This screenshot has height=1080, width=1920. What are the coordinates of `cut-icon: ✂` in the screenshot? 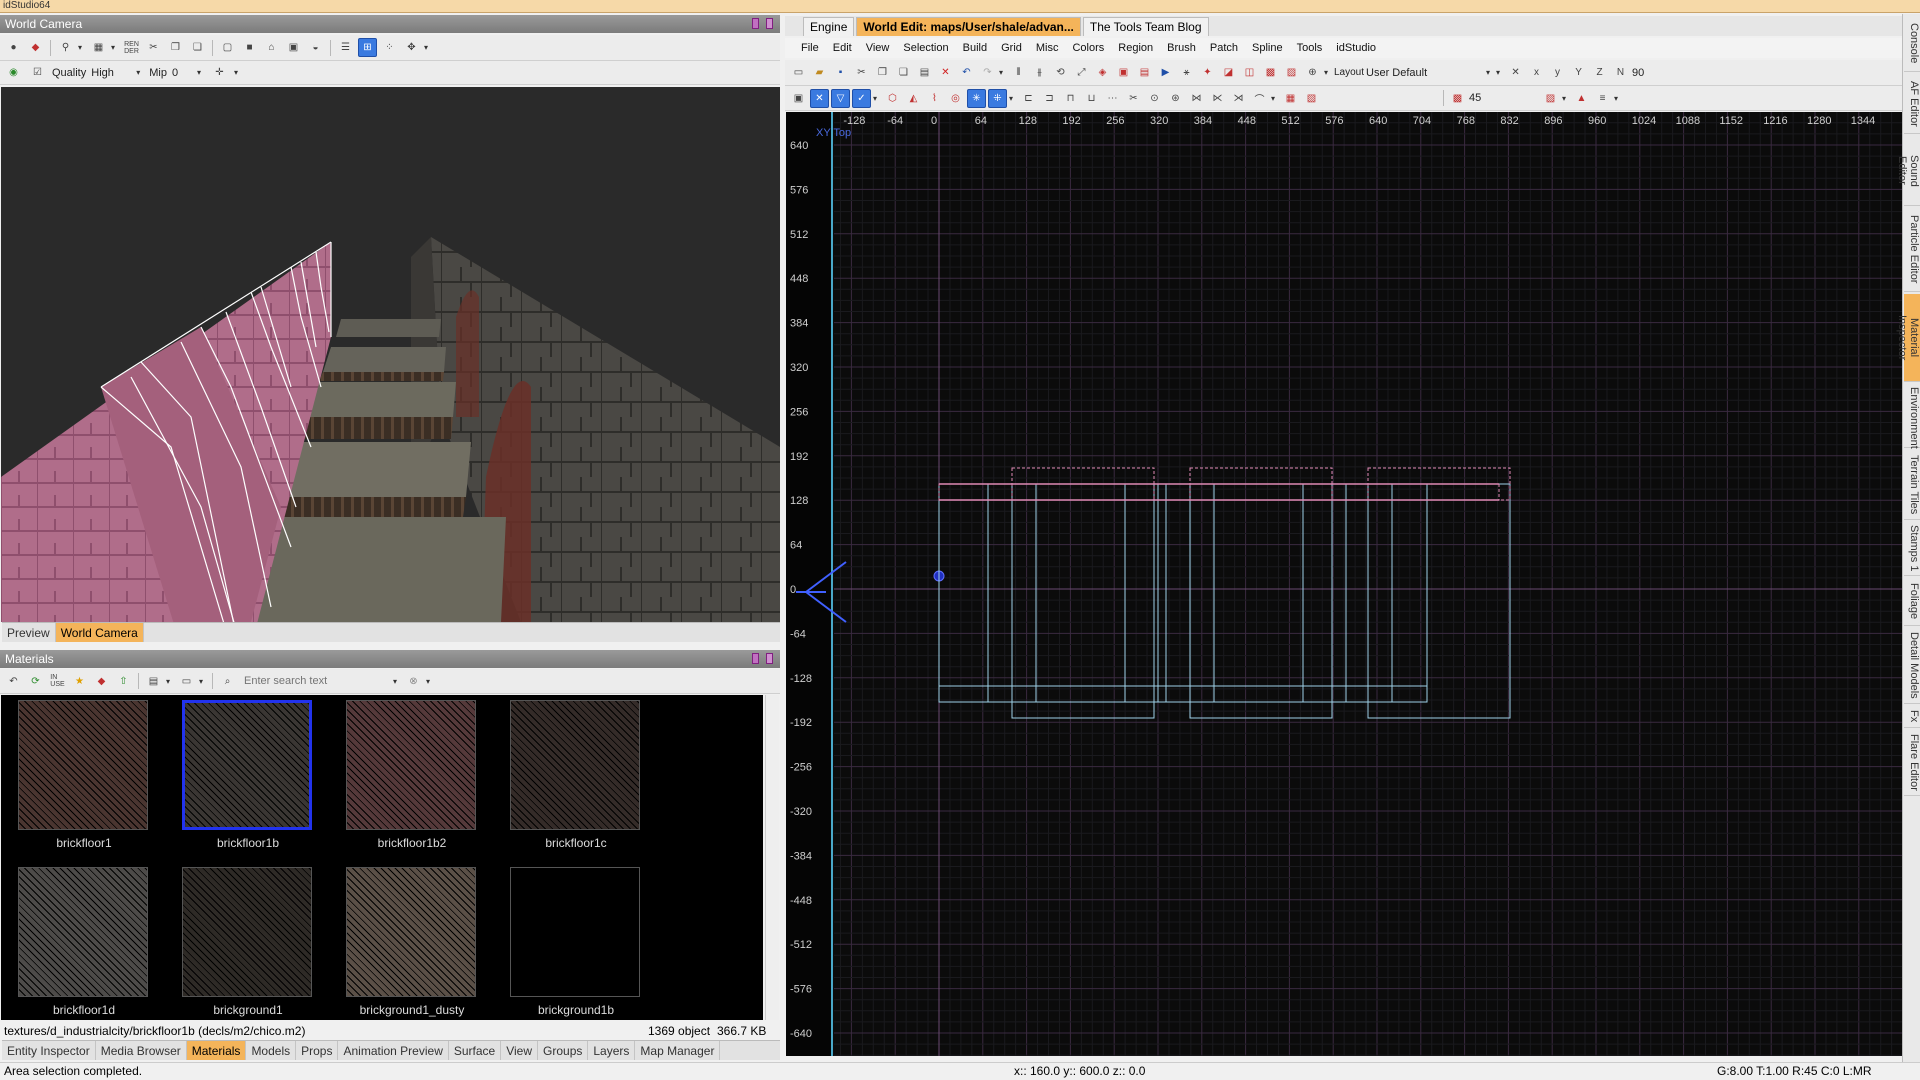 It's located at (861, 72).